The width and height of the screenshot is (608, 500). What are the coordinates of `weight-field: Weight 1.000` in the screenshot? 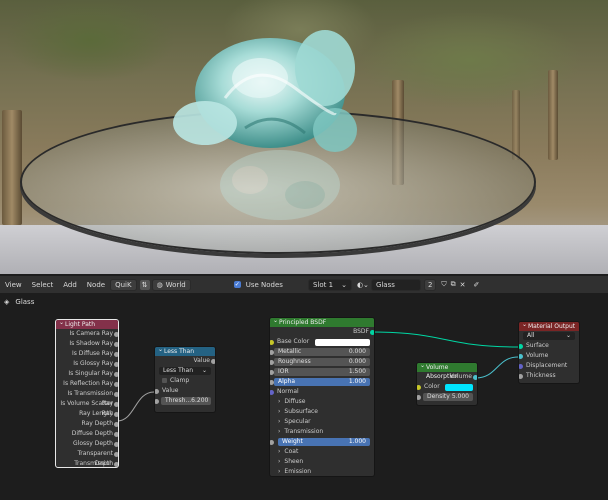 It's located at (324, 442).